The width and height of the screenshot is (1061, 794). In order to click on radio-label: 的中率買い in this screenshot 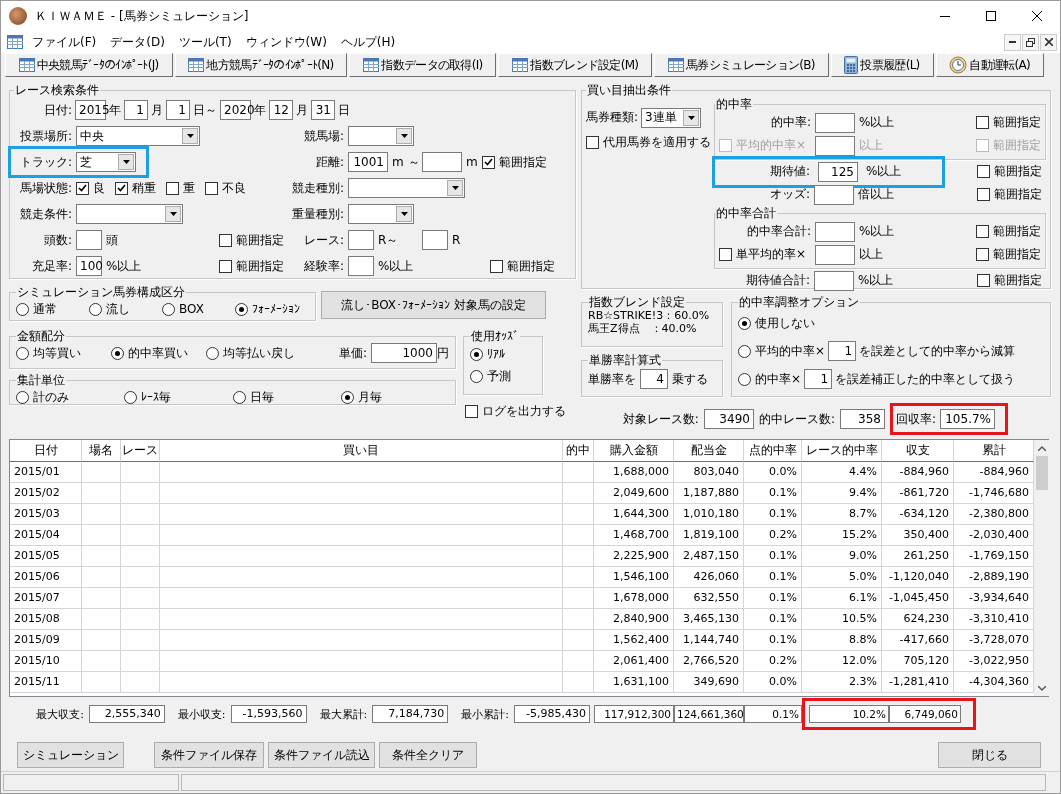, I will do `click(158, 353)`.